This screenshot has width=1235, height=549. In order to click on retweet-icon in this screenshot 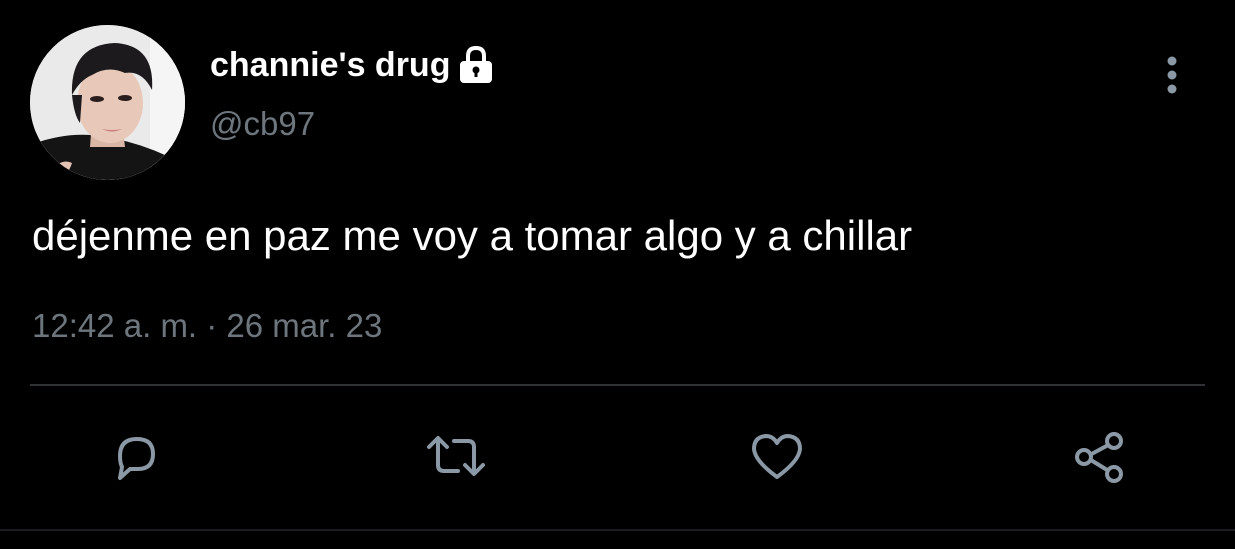, I will do `click(456, 456)`.